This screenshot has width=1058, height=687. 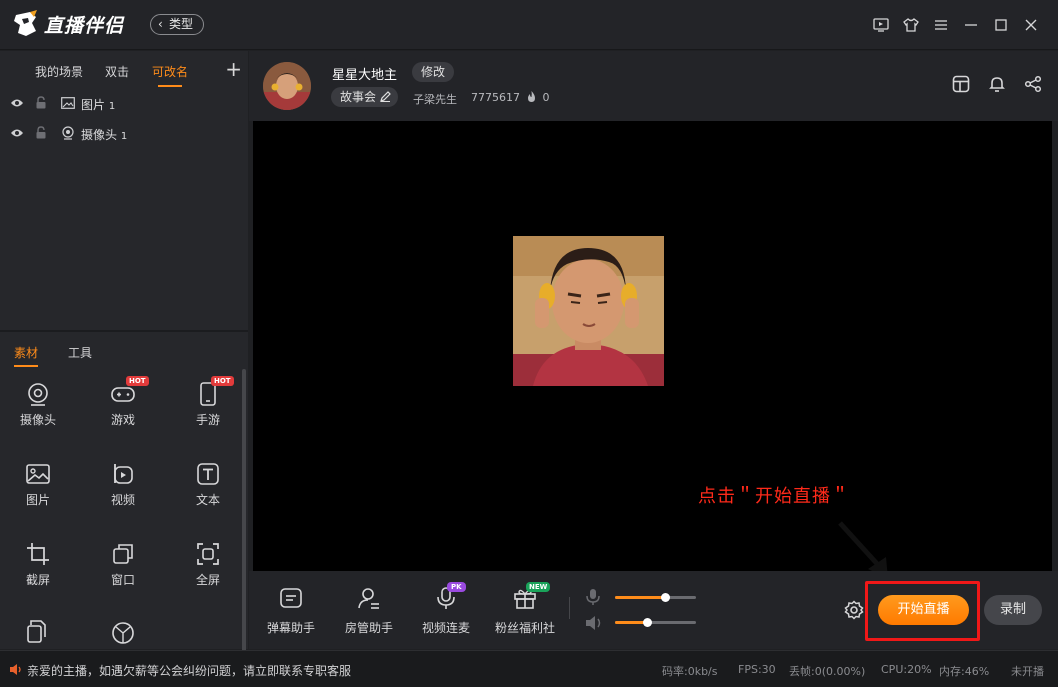 What do you see at coordinates (653, 610) in the screenshot?
I see `bottom-toolbar: 弹幕助手 房管助手 PK 视频连麦 NEW 粉丝福利社 开始直播 录制` at bounding box center [653, 610].